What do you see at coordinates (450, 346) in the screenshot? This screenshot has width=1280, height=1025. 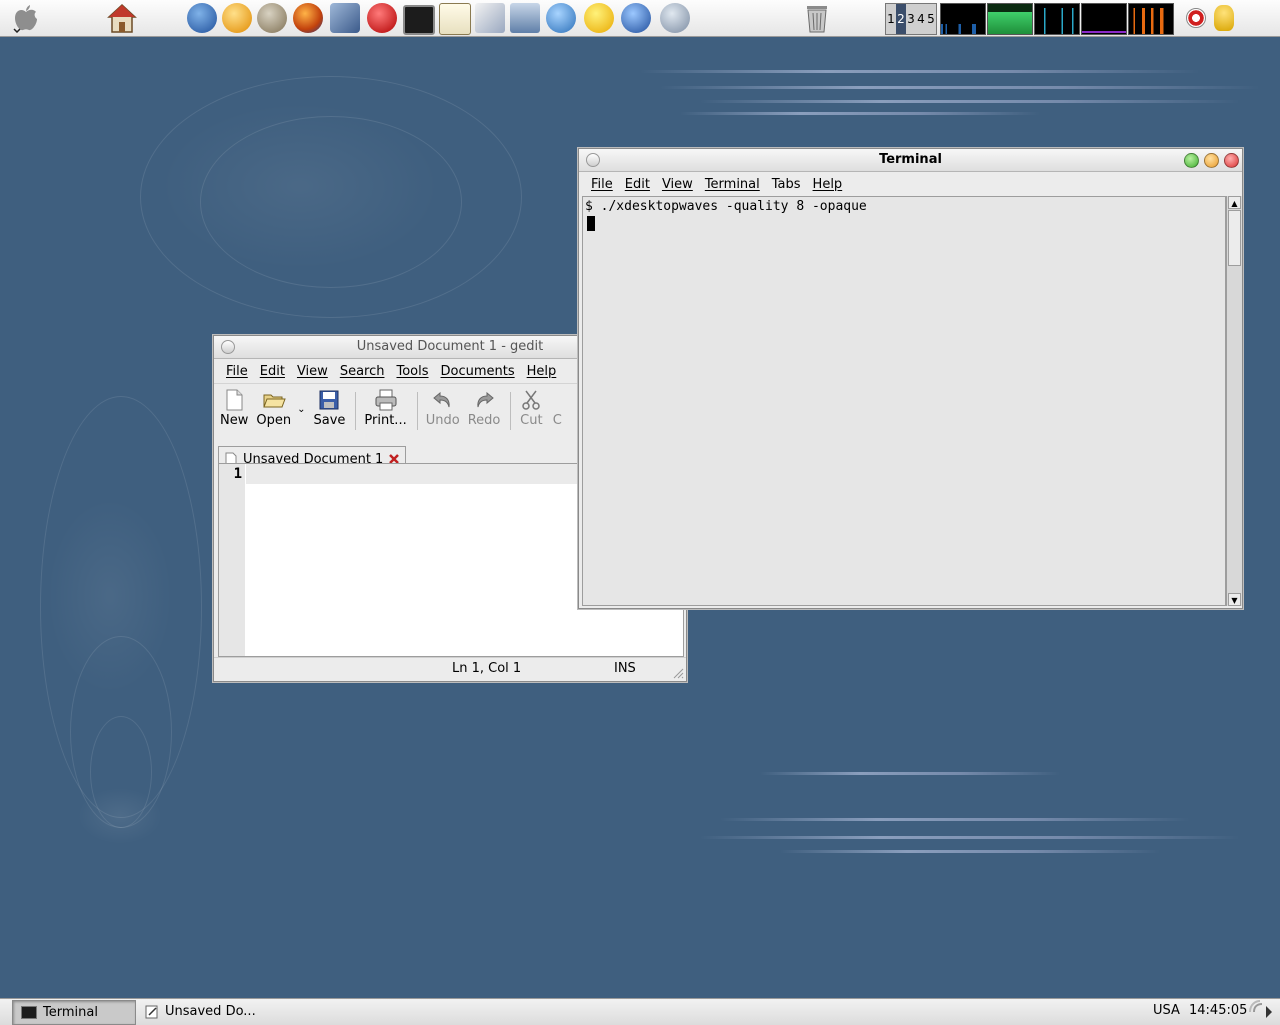 I see `gedit-title: Unsaved Document 1 - gedit` at bounding box center [450, 346].